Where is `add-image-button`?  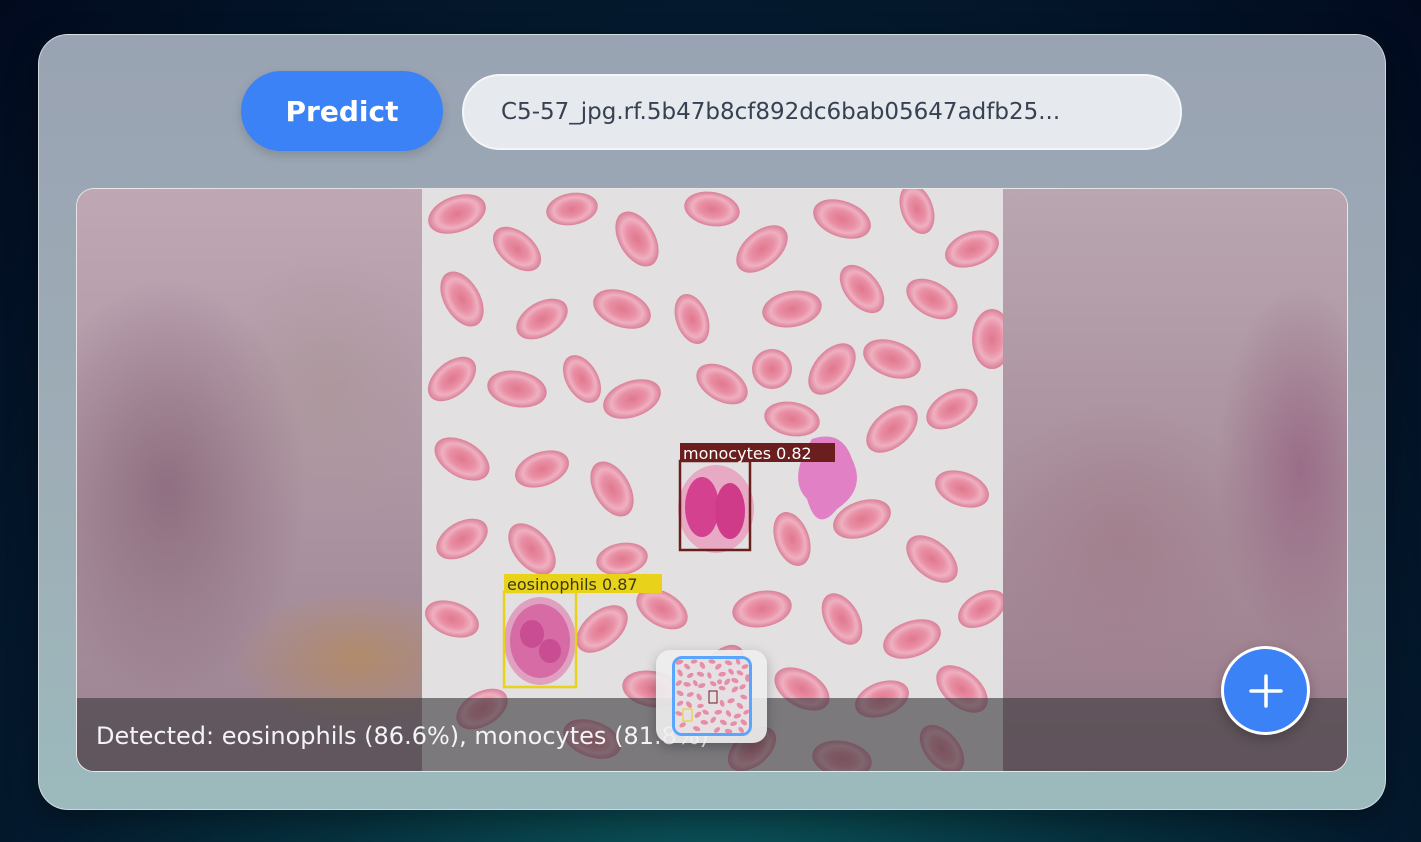
add-image-button is located at coordinates (1265, 690).